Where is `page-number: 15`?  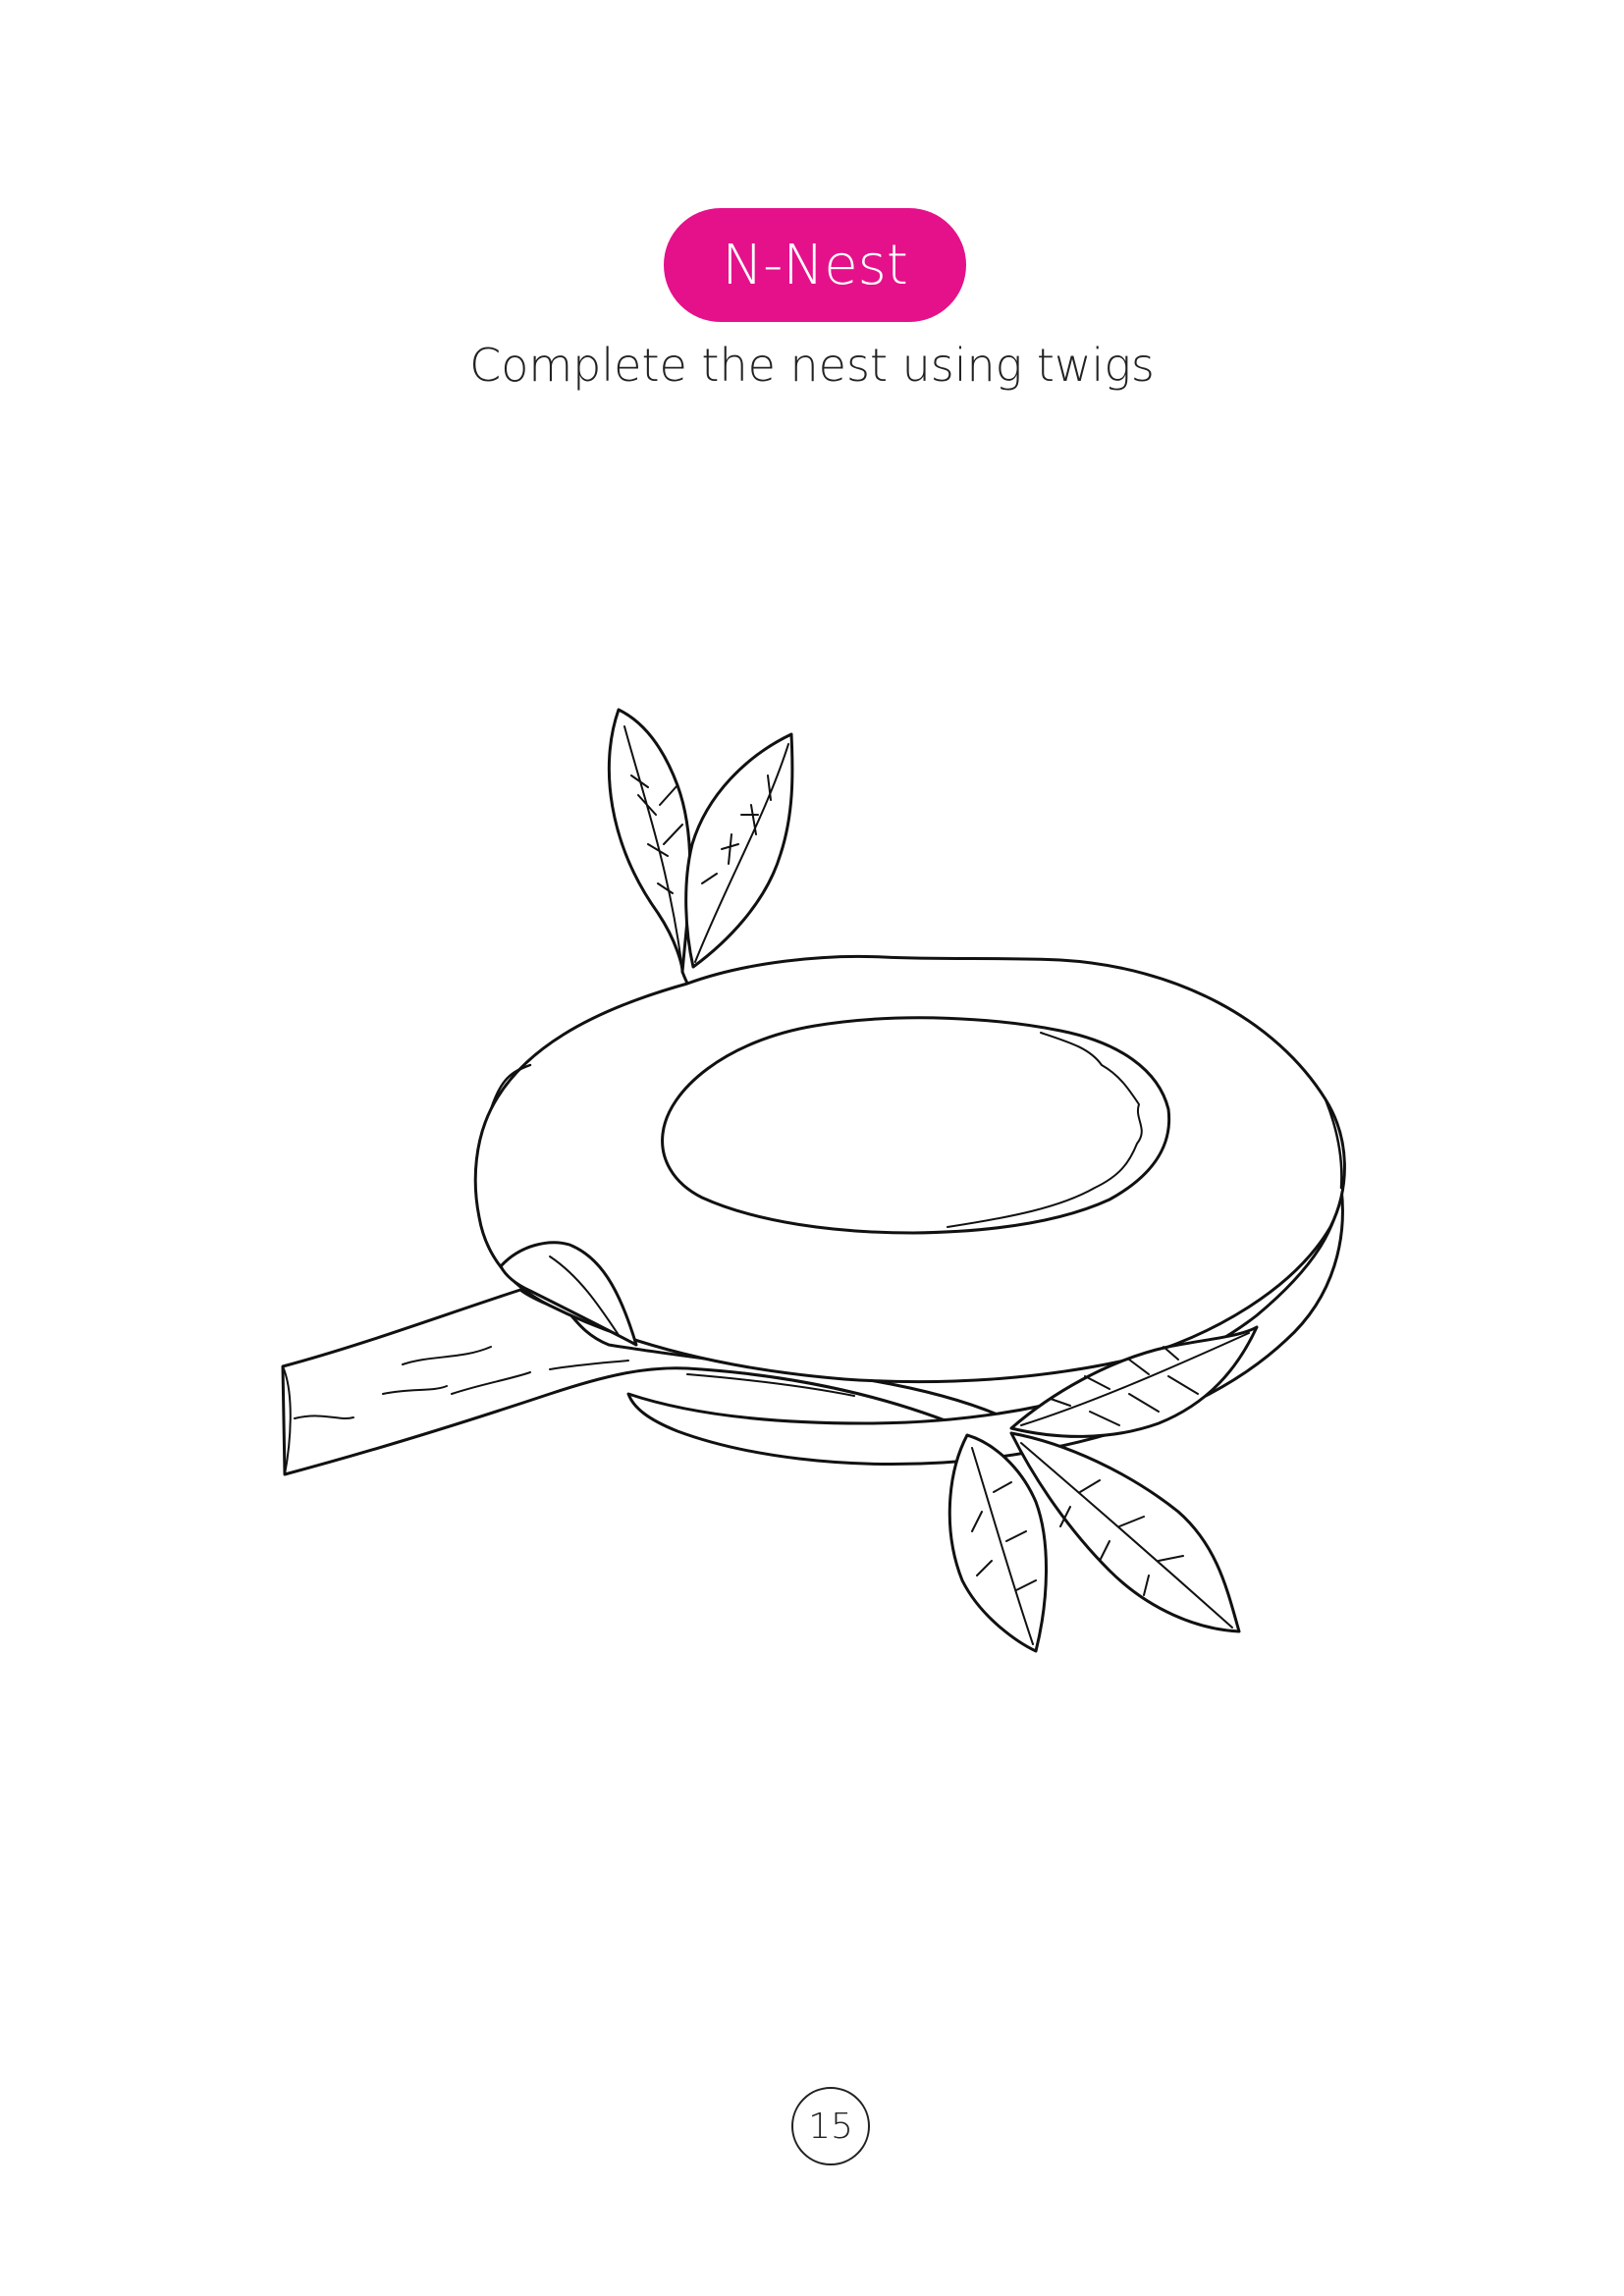
page-number: 15 is located at coordinates (830, 2126).